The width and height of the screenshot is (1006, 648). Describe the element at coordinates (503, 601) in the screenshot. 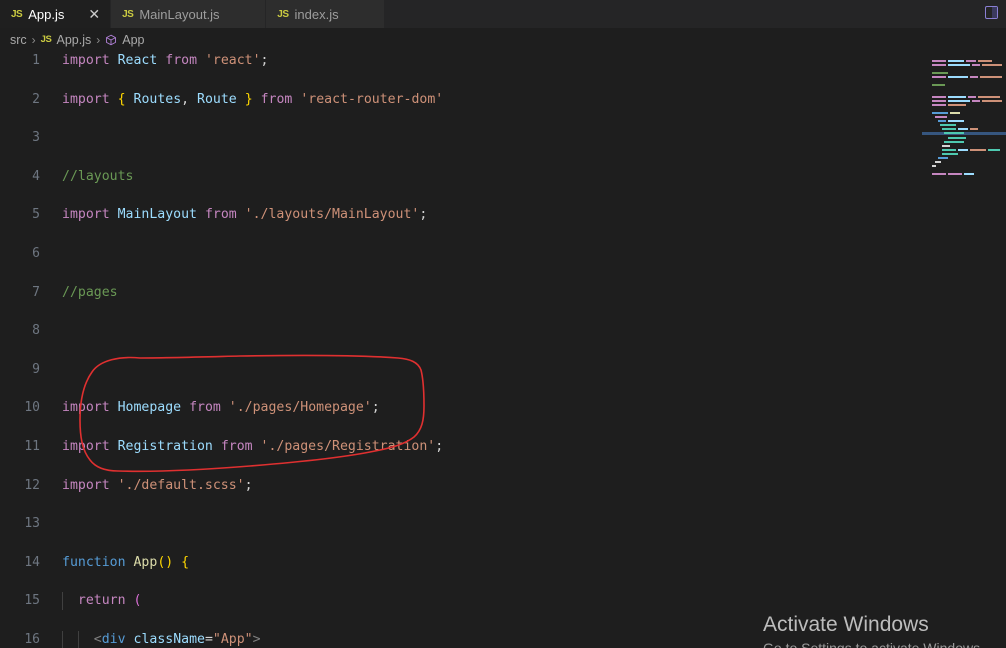

I see `editor-line: 15 return (` at that location.